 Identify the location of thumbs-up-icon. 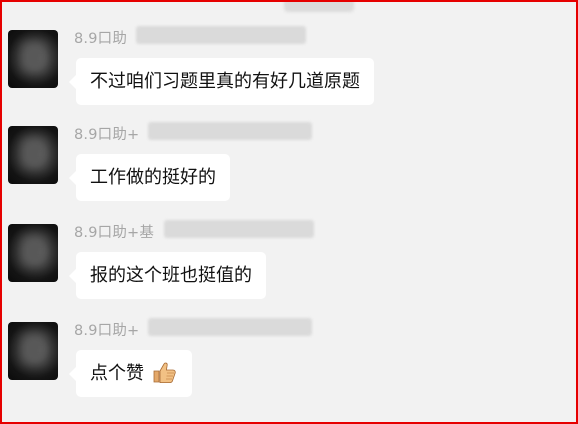
(164, 372).